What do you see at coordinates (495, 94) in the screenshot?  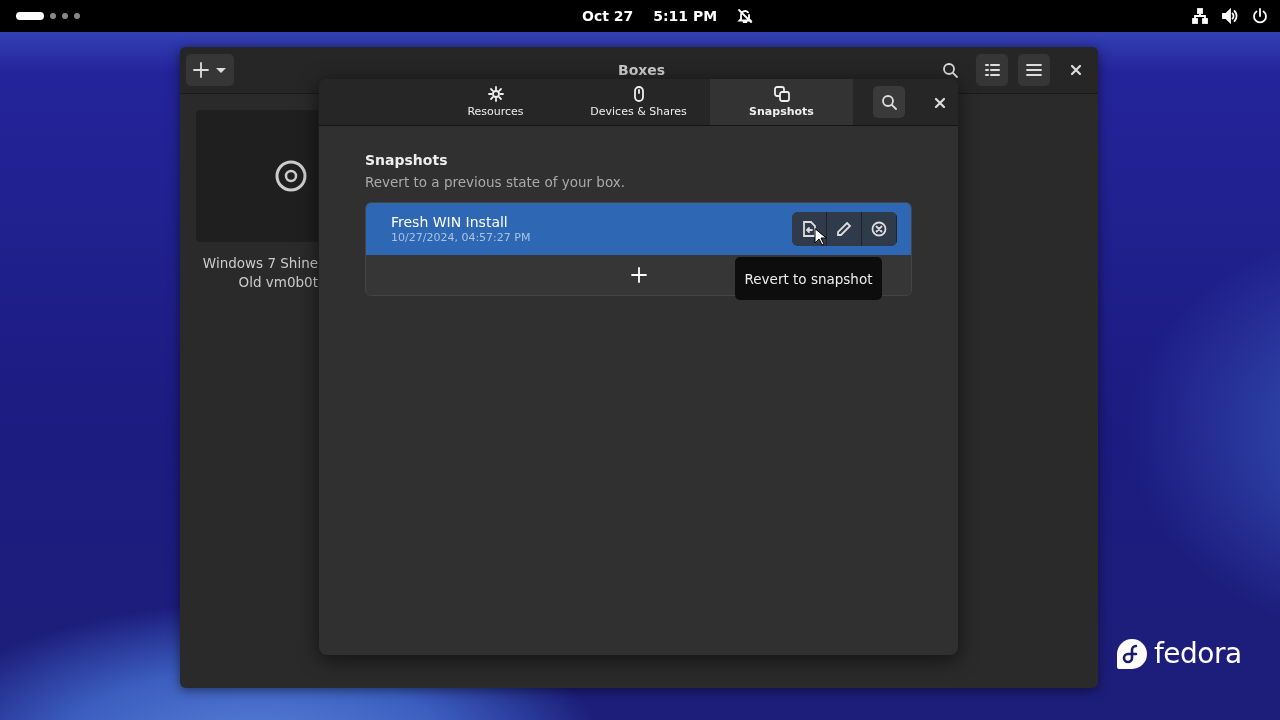 I see `gear-icon` at bounding box center [495, 94].